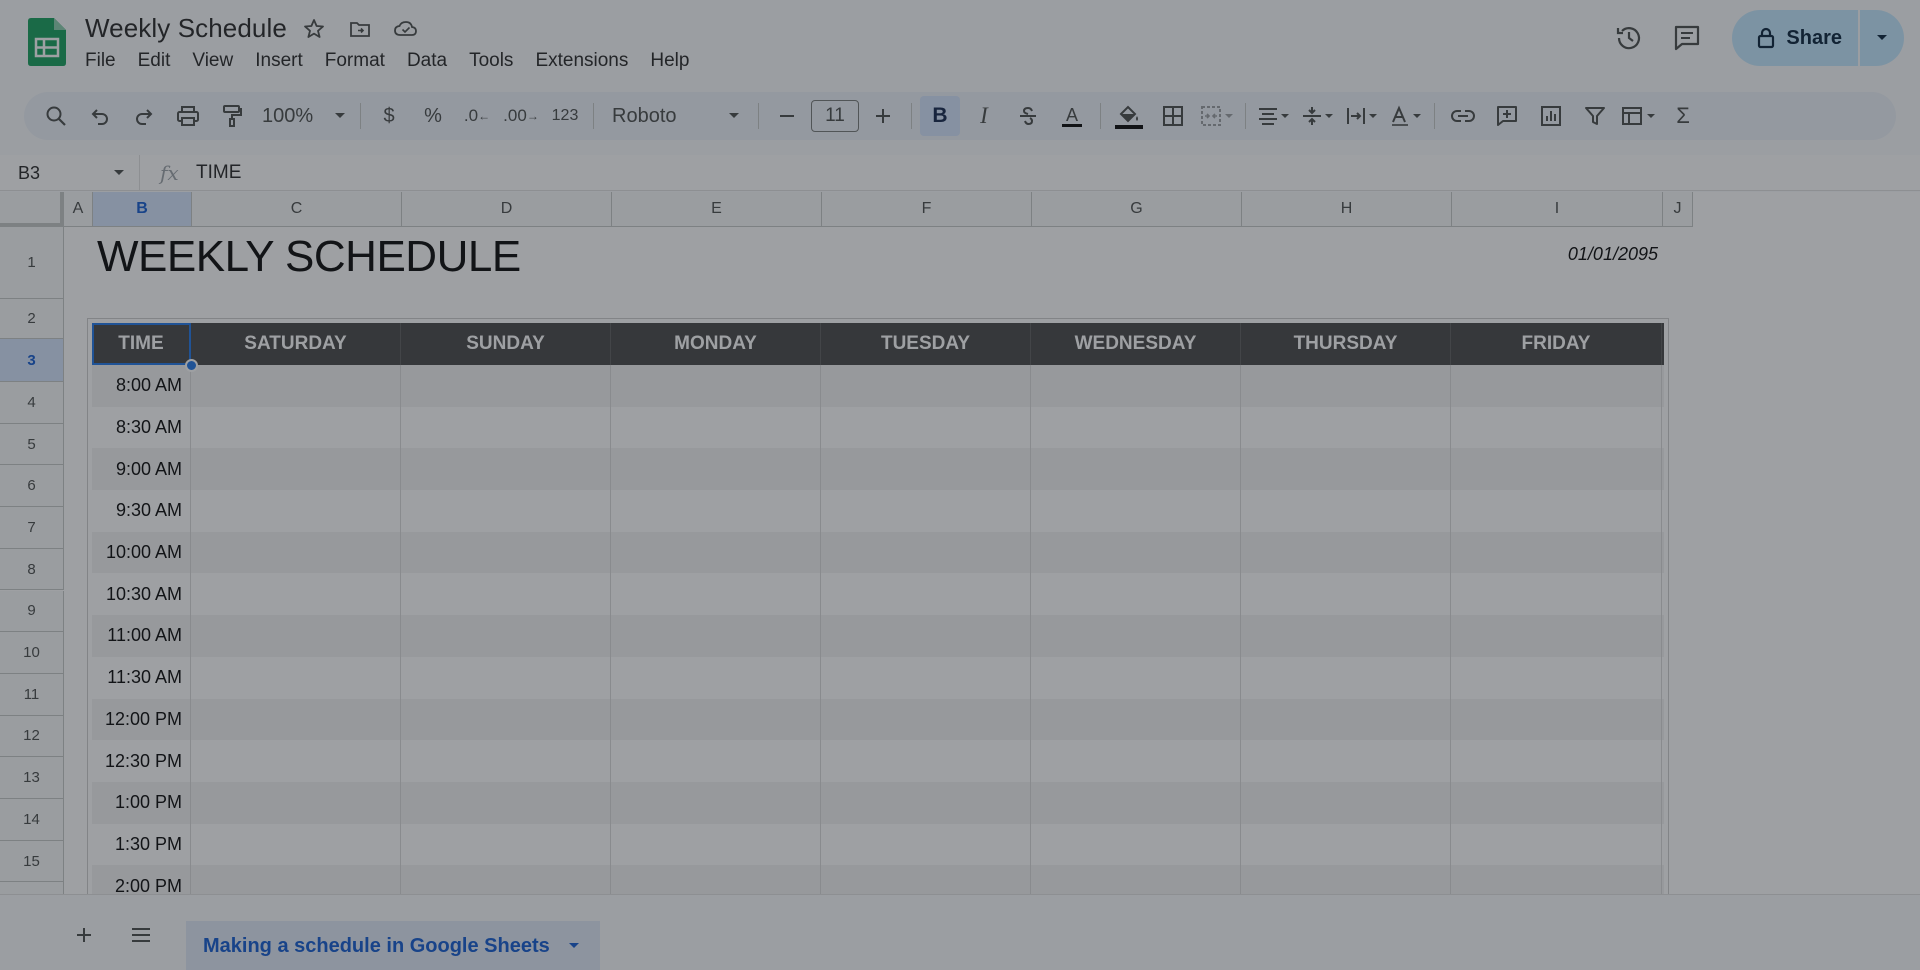 The image size is (1920, 970). Describe the element at coordinates (32, 403) in the screenshot. I see `row-header-4: 4` at that location.